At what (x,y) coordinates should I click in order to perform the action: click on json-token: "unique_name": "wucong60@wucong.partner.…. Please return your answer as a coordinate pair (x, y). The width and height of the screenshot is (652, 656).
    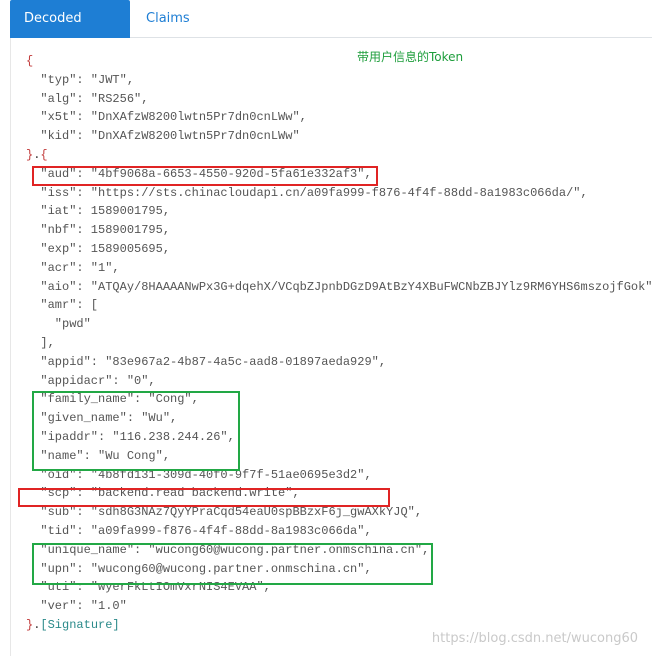
    Looking at the image, I should click on (228, 549).